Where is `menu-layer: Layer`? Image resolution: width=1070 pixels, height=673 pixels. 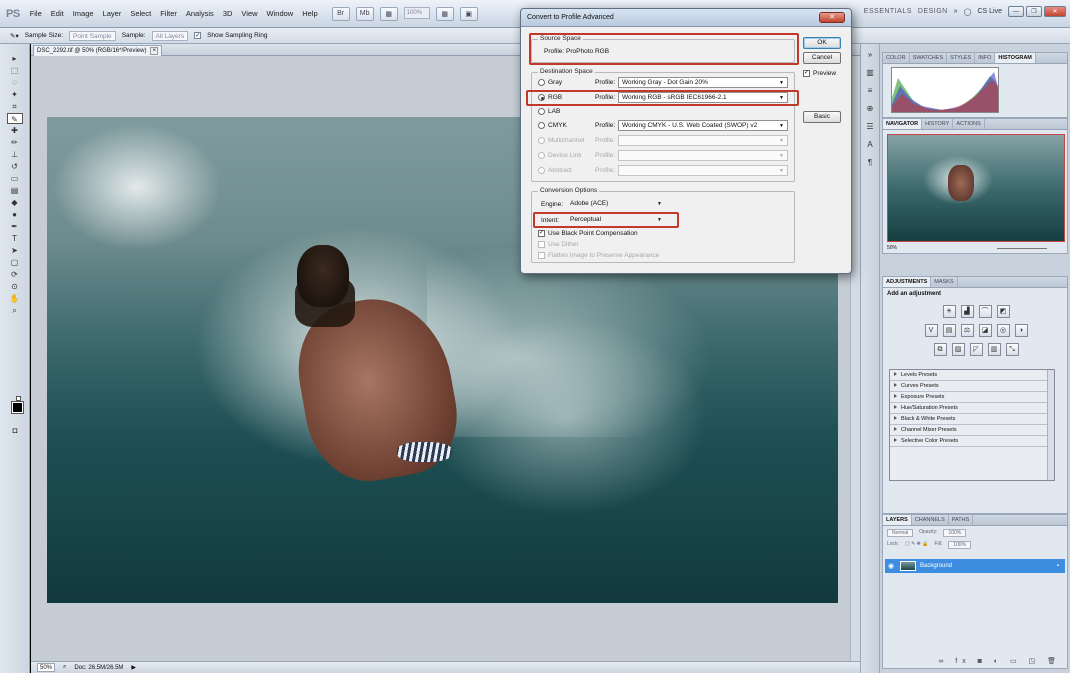 menu-layer: Layer is located at coordinates (112, 13).